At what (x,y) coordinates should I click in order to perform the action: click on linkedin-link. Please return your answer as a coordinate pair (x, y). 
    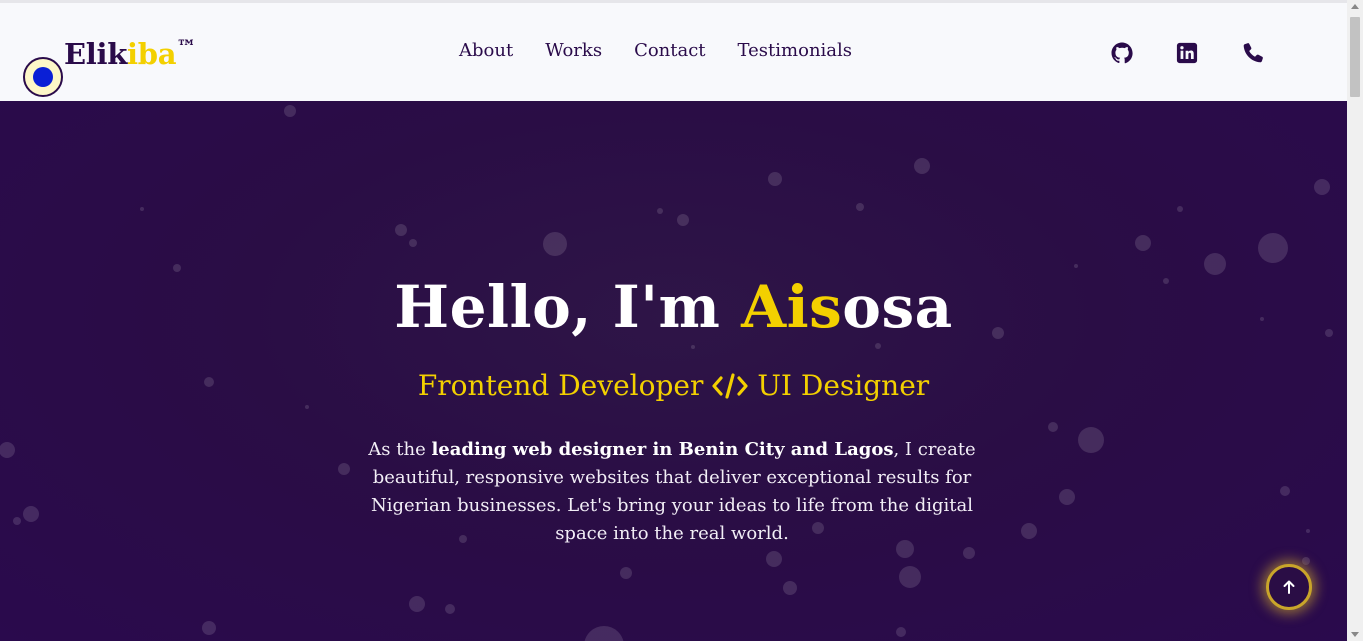
    Looking at the image, I should click on (1187, 53).